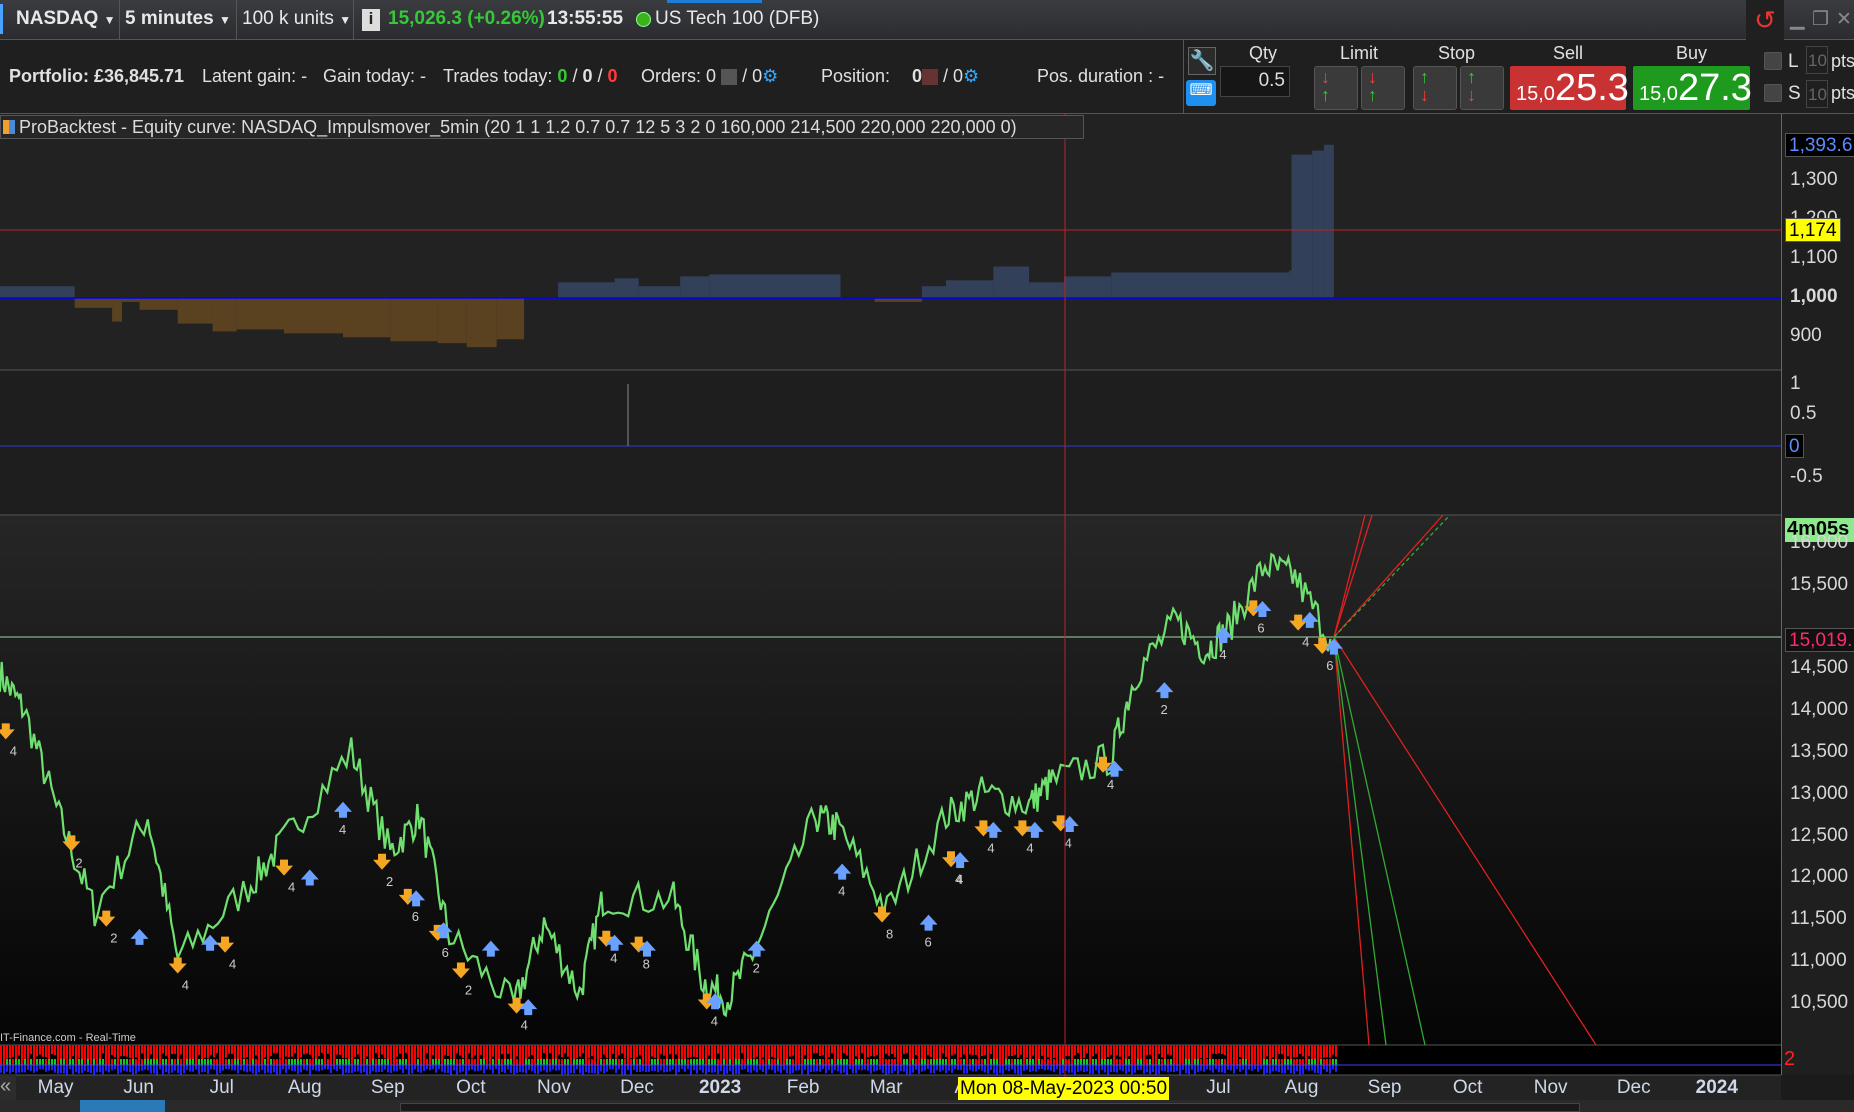 The width and height of the screenshot is (1854, 1112). Describe the element at coordinates (1817, 60) in the screenshot. I see `long-points-input: 10` at that location.